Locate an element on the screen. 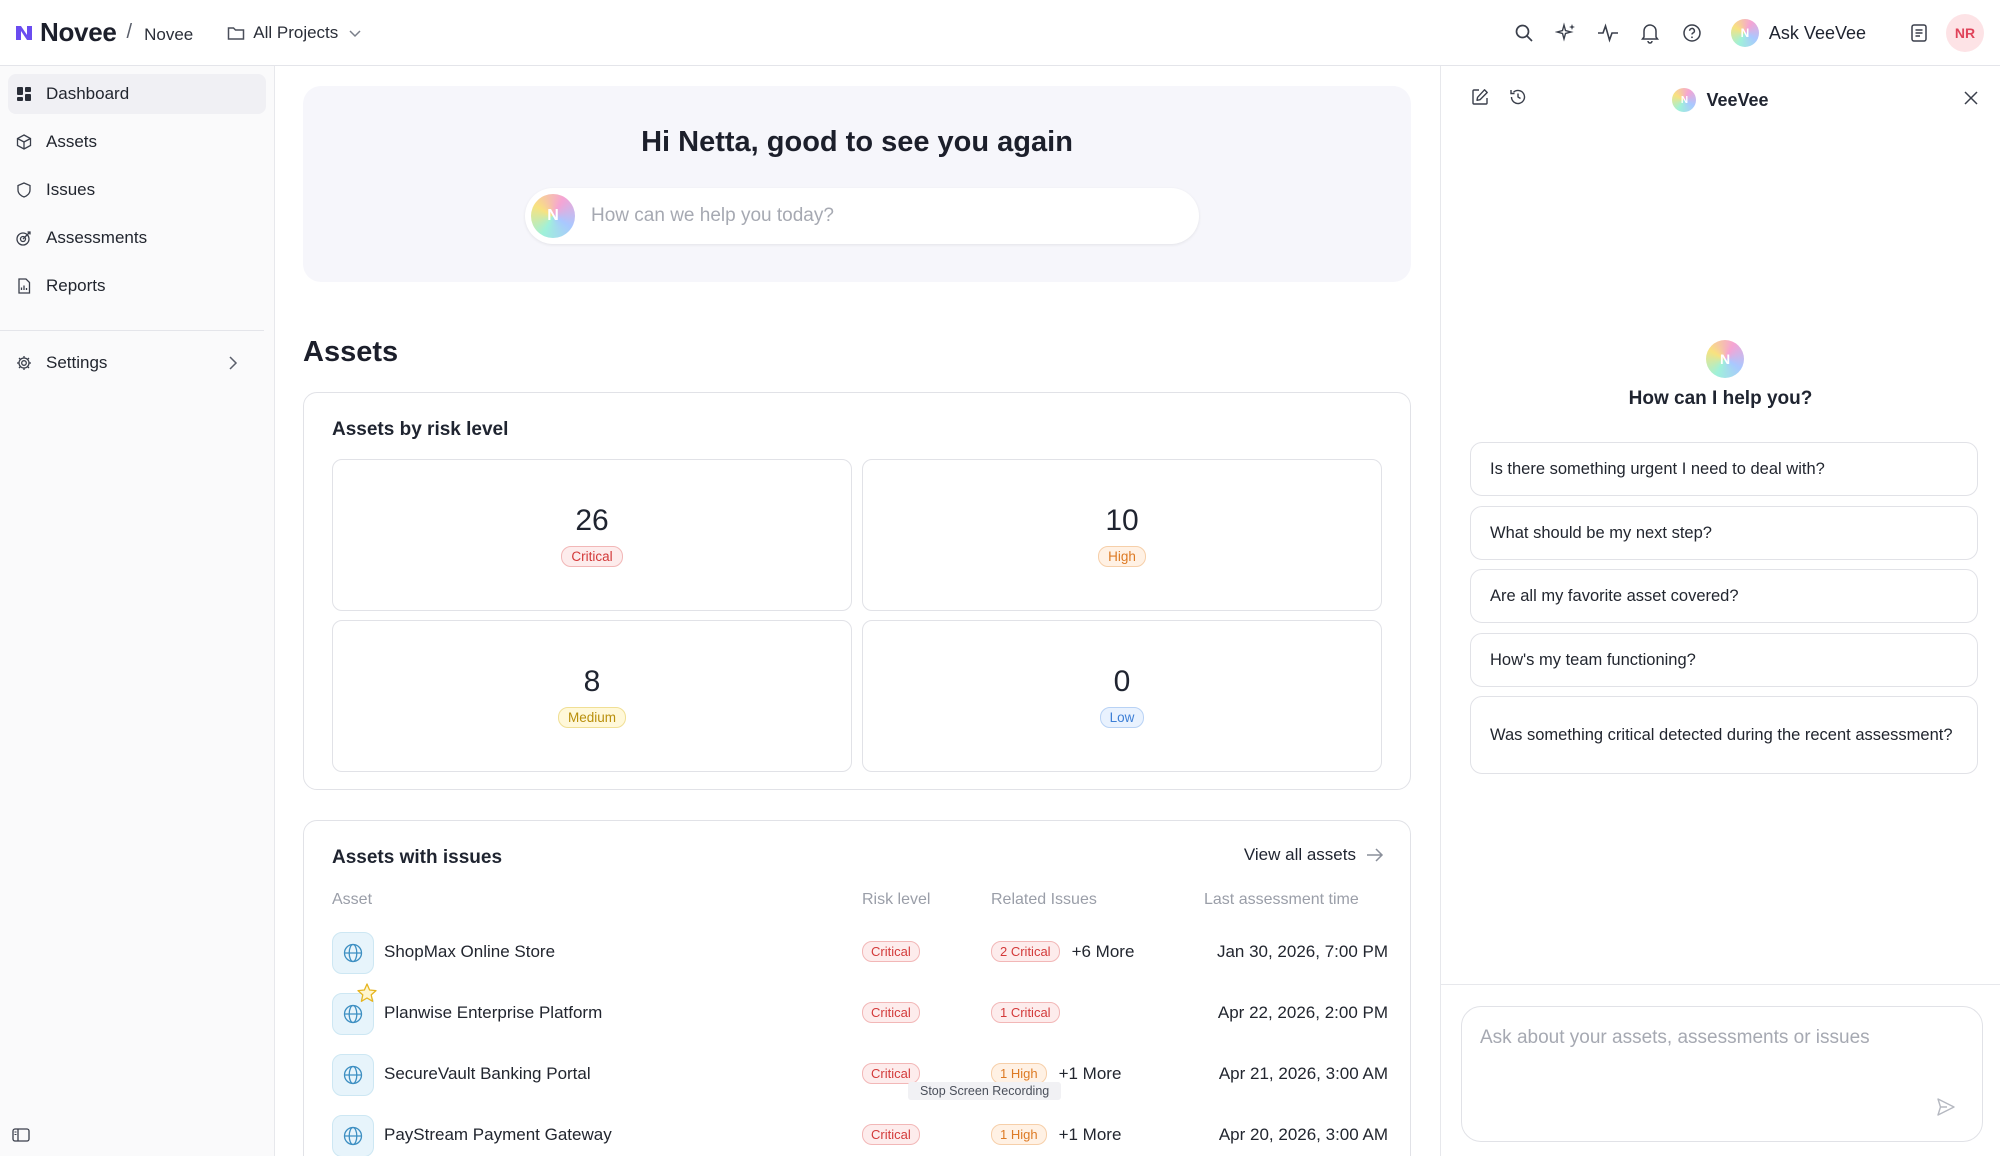  asset-name: PayStream Payment Gateway is located at coordinates (498, 1135).